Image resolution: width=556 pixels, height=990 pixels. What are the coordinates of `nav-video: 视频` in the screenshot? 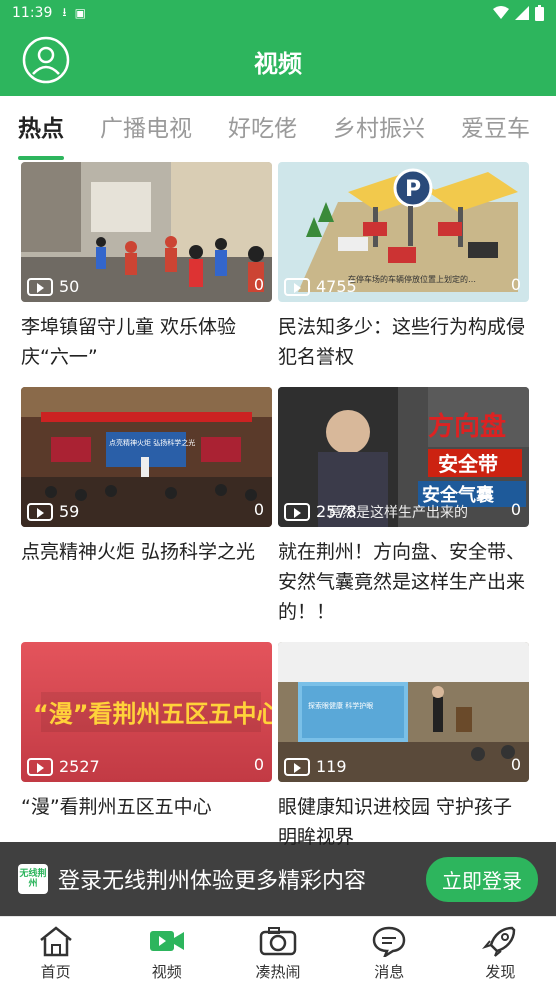 It's located at (166, 953).